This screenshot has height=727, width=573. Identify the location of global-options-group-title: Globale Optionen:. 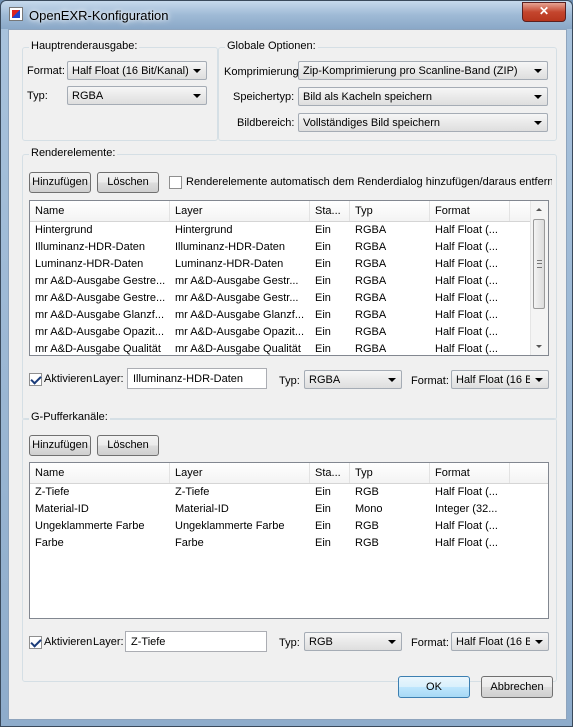
(271, 46).